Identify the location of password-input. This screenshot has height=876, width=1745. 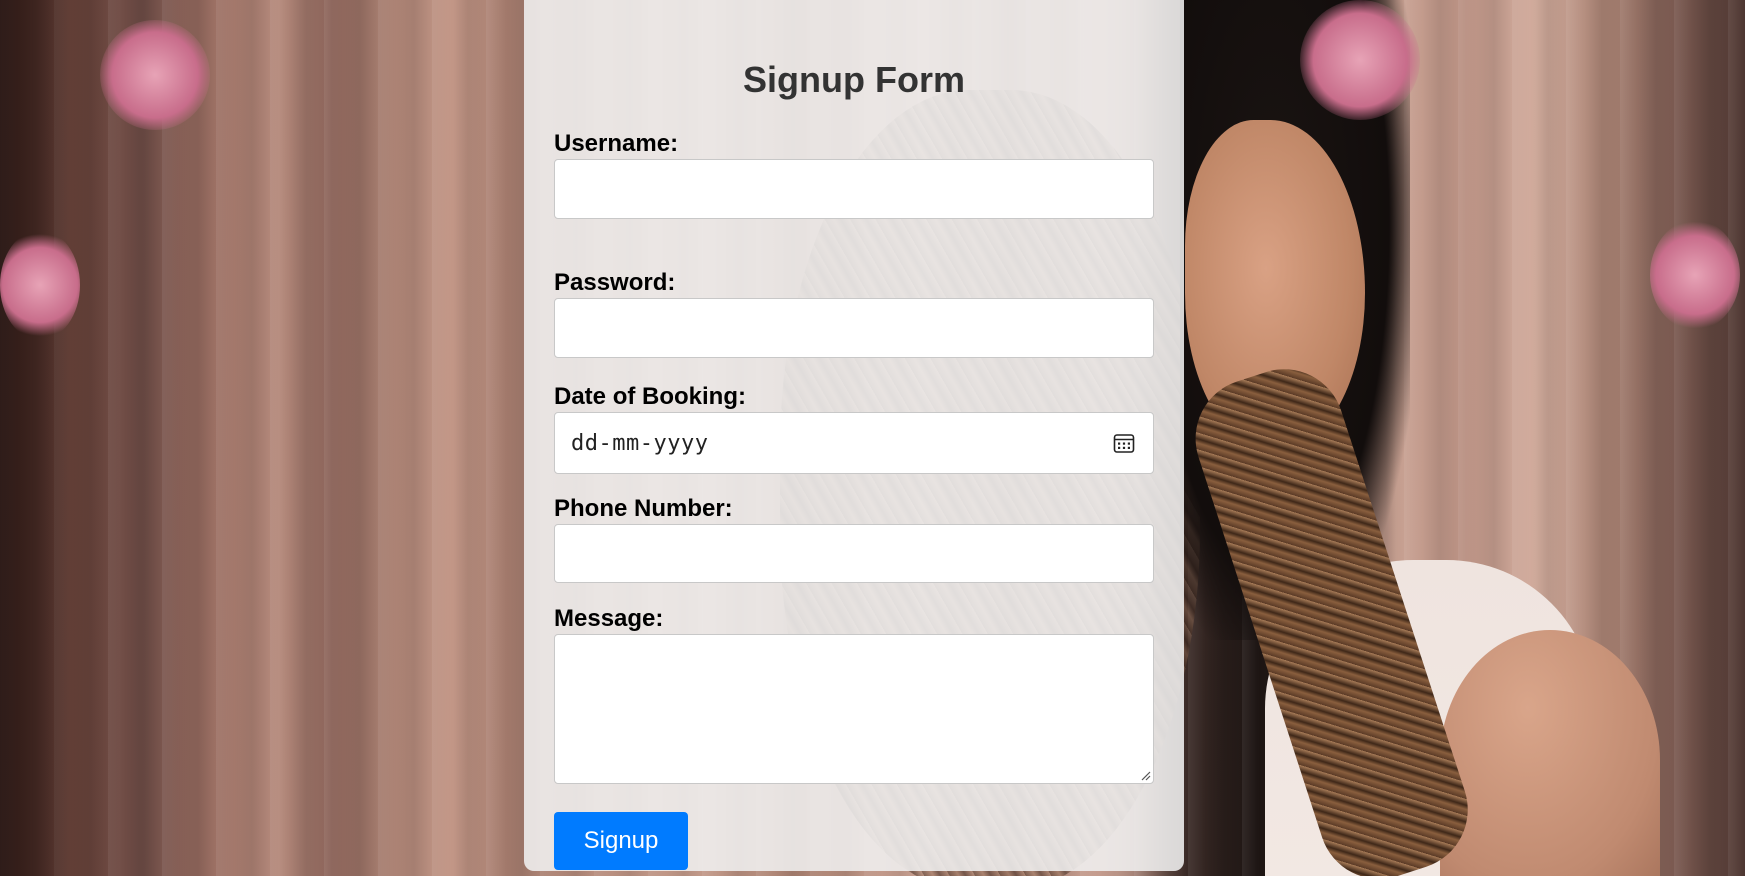
(854, 328).